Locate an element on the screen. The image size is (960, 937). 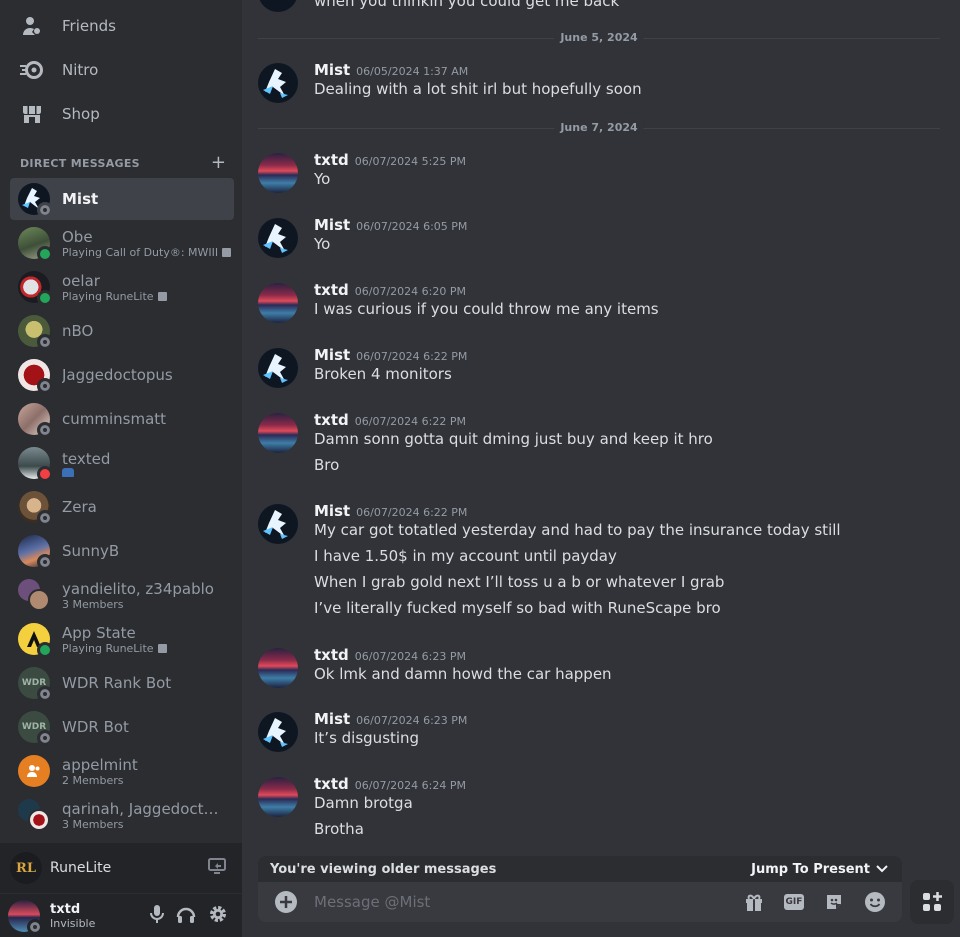
message-input: Message @Mist is located at coordinates (529, 902).